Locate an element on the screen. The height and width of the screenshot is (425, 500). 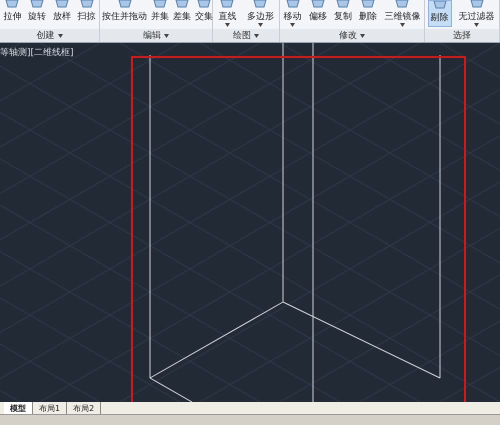
viewport-label: 等轴测][二维线框] is located at coordinates (37, 52).